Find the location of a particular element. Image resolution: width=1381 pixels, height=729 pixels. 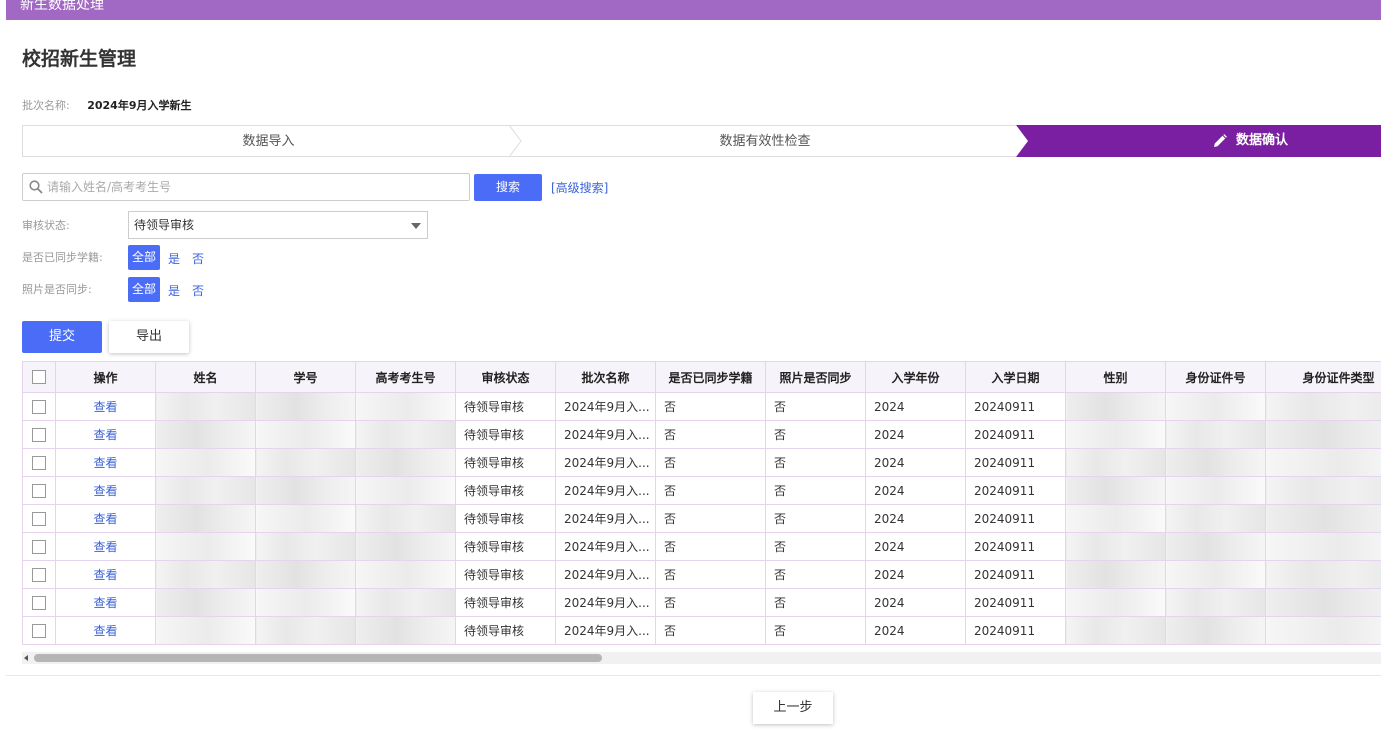

sync-roll-option-yes: 是 is located at coordinates (174, 258).